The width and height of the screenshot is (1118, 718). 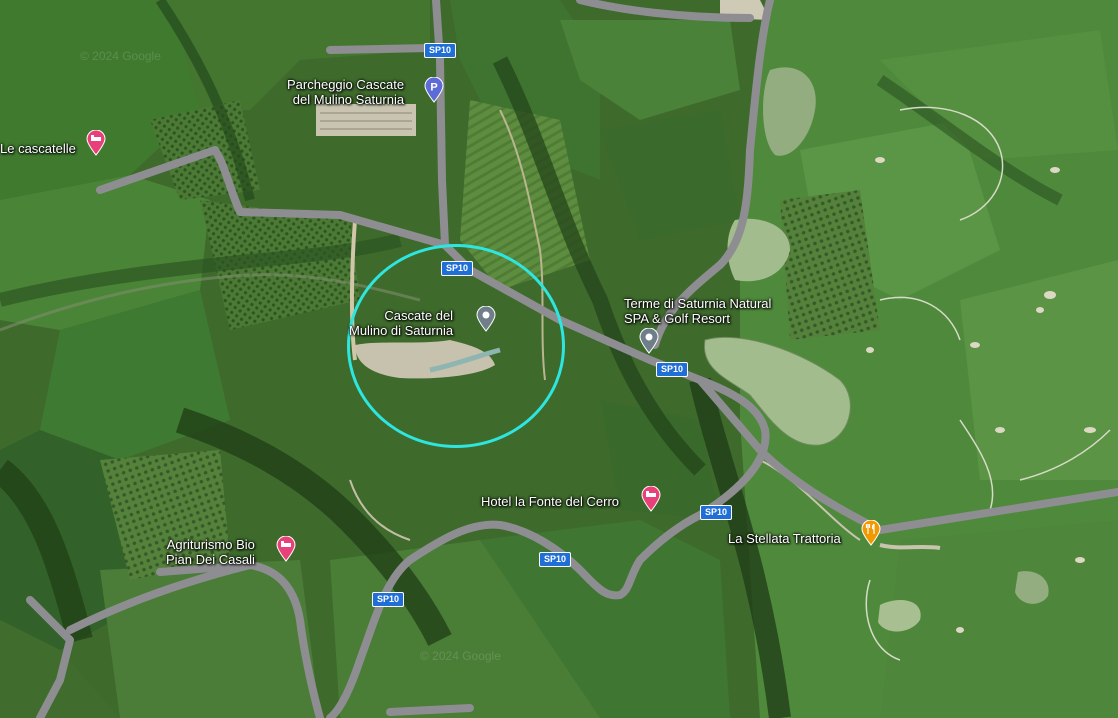 I want to click on svg-text: P, so click(x=433, y=88).